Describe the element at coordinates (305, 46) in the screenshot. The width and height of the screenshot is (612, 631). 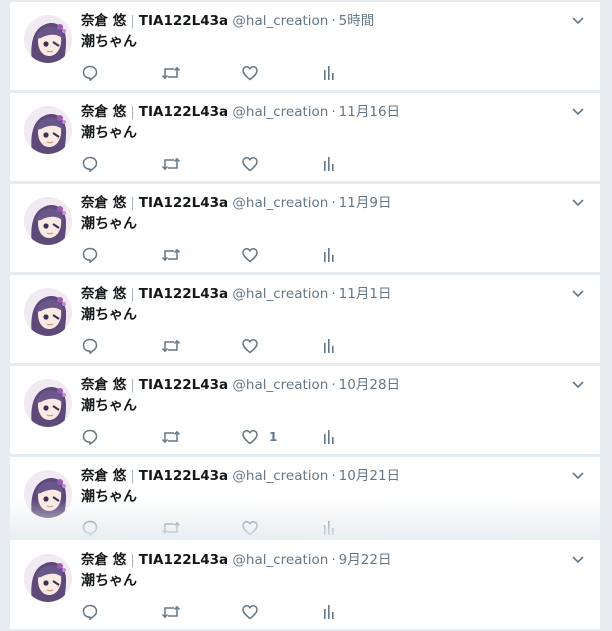
I see `tweet-card: 奈倉 悠 | TIA122L43a @hal_creation · 5時間 潮ちゃん` at that location.